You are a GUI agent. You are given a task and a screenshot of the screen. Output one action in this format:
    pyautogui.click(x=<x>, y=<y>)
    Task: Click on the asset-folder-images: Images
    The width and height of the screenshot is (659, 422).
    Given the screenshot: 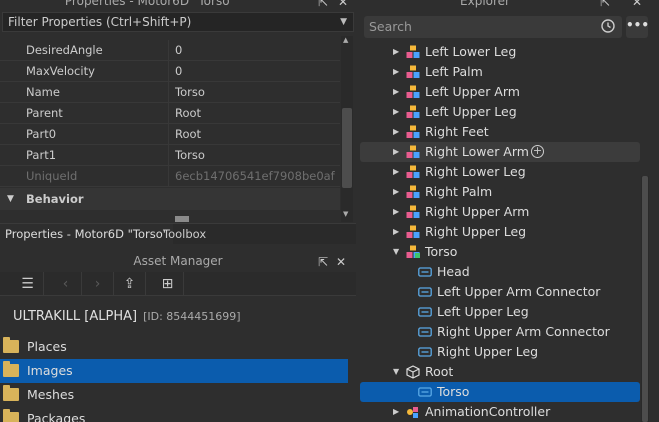 What is the action you would take?
    pyautogui.click(x=174, y=371)
    